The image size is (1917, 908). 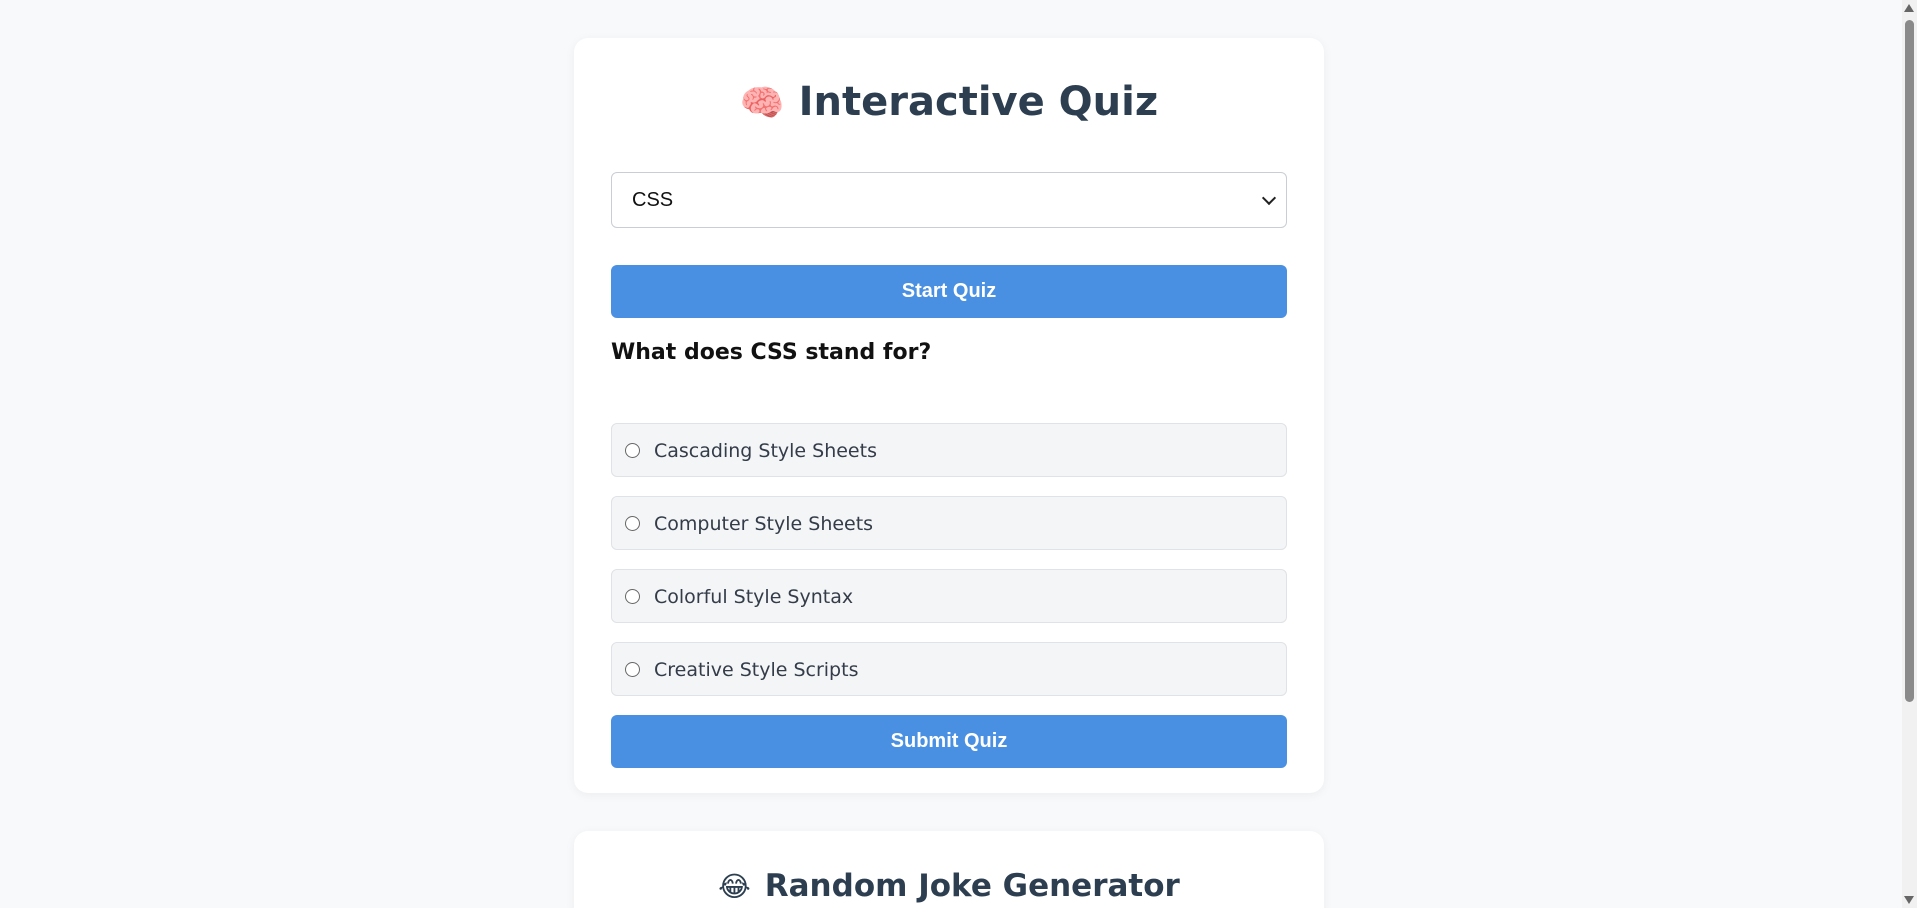 What do you see at coordinates (762, 103) in the screenshot?
I see `brain-icon: 🧠` at bounding box center [762, 103].